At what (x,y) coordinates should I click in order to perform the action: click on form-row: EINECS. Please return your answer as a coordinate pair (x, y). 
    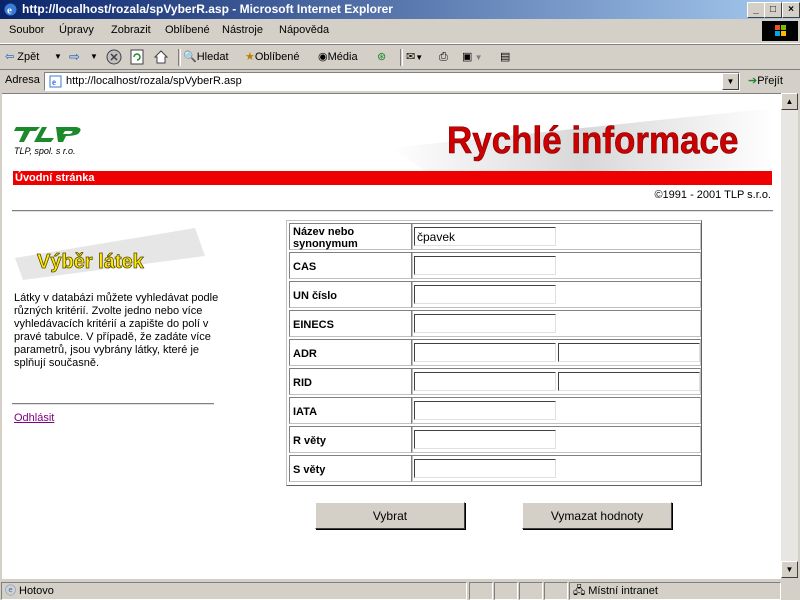
    Looking at the image, I should click on (495, 323).